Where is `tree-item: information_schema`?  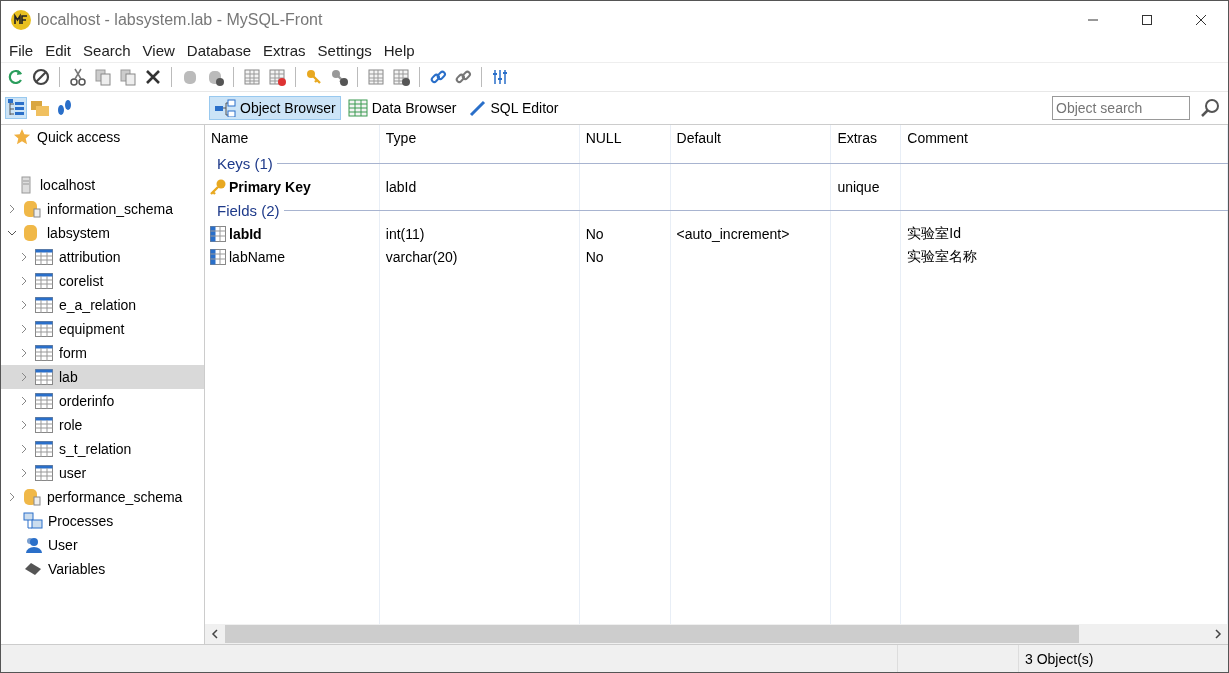
tree-item: information_schema is located at coordinates (110, 209).